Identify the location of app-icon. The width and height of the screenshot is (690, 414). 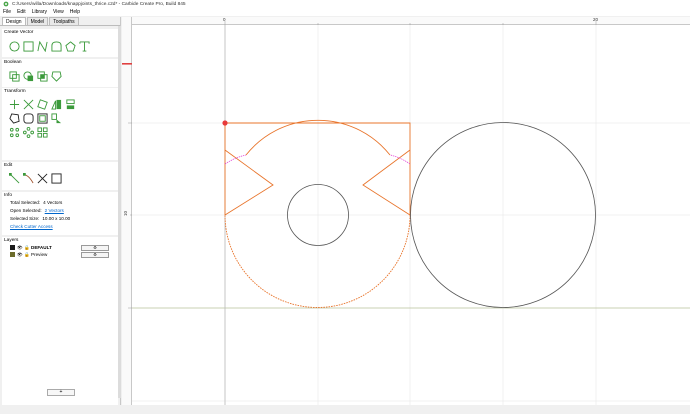
(6, 4).